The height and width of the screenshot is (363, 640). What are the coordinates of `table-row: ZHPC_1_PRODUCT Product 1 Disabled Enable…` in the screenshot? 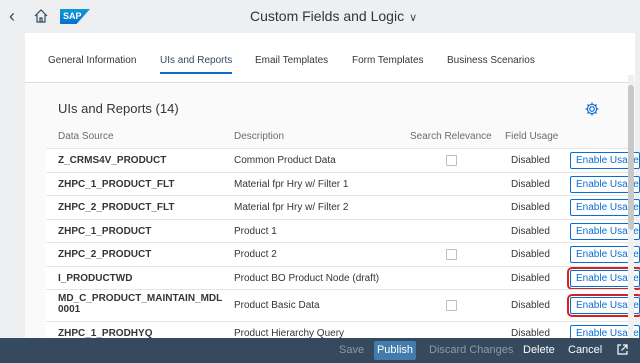 It's located at (343, 230).